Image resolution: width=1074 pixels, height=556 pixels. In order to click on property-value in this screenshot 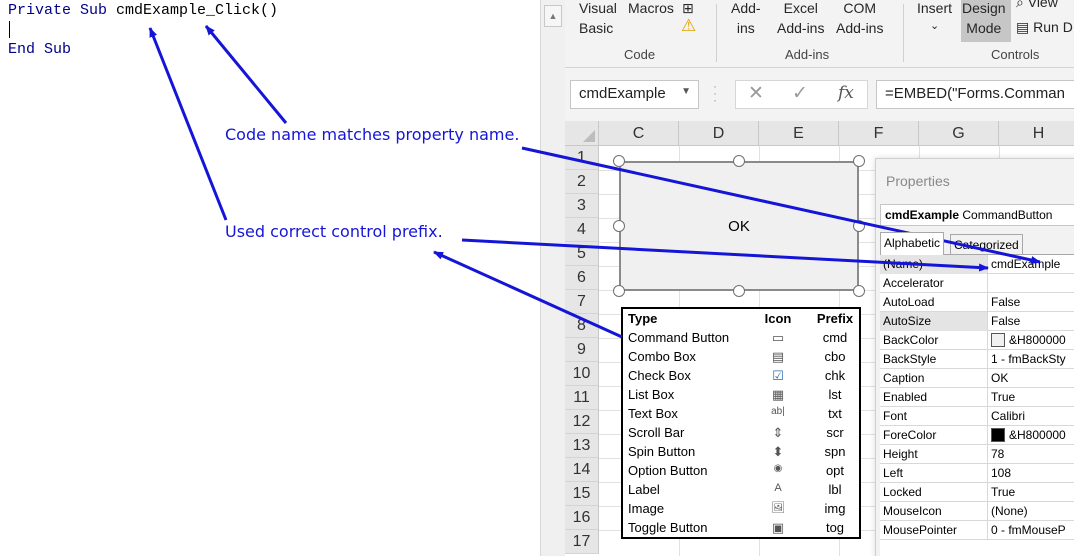, I will do `click(1031, 283)`.